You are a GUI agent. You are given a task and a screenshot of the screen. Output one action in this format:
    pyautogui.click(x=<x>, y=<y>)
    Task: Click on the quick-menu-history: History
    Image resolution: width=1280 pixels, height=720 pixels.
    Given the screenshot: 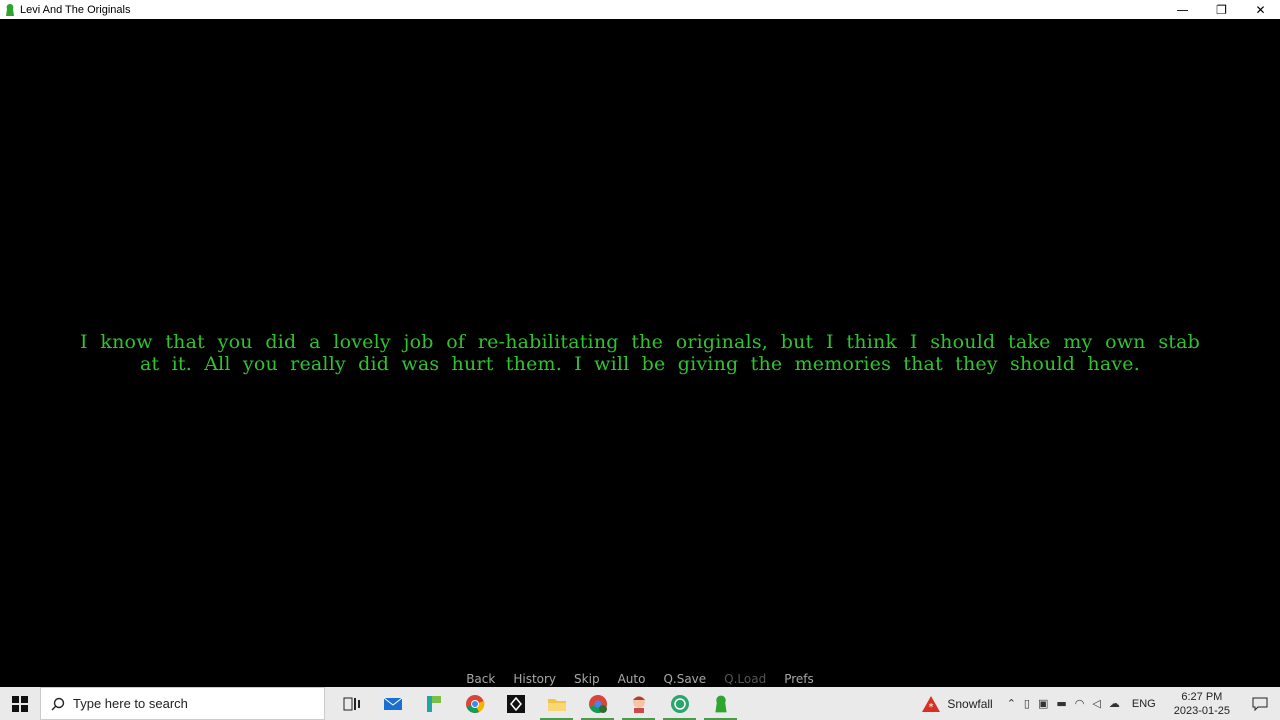 What is the action you would take?
    pyautogui.click(x=534, y=679)
    